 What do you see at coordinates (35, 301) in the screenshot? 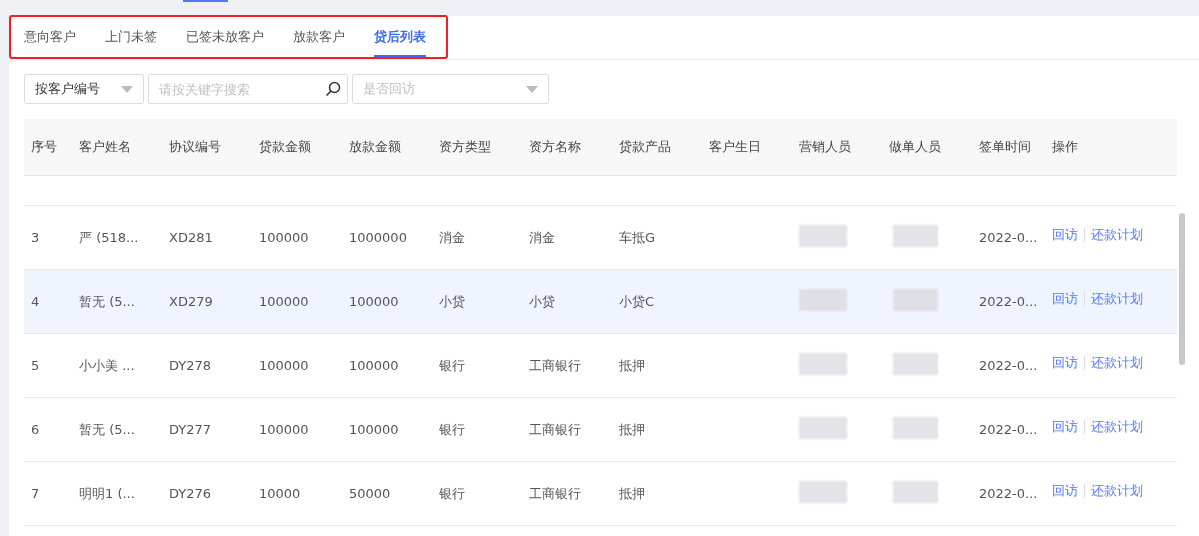
I see `table-cell-text: 4` at bounding box center [35, 301].